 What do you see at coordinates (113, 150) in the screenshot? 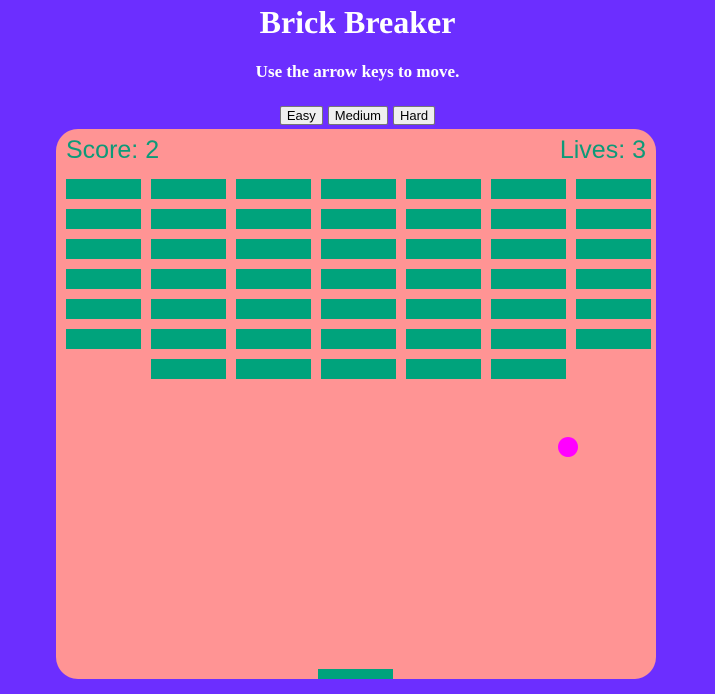
I see `score-display: Score: 2` at bounding box center [113, 150].